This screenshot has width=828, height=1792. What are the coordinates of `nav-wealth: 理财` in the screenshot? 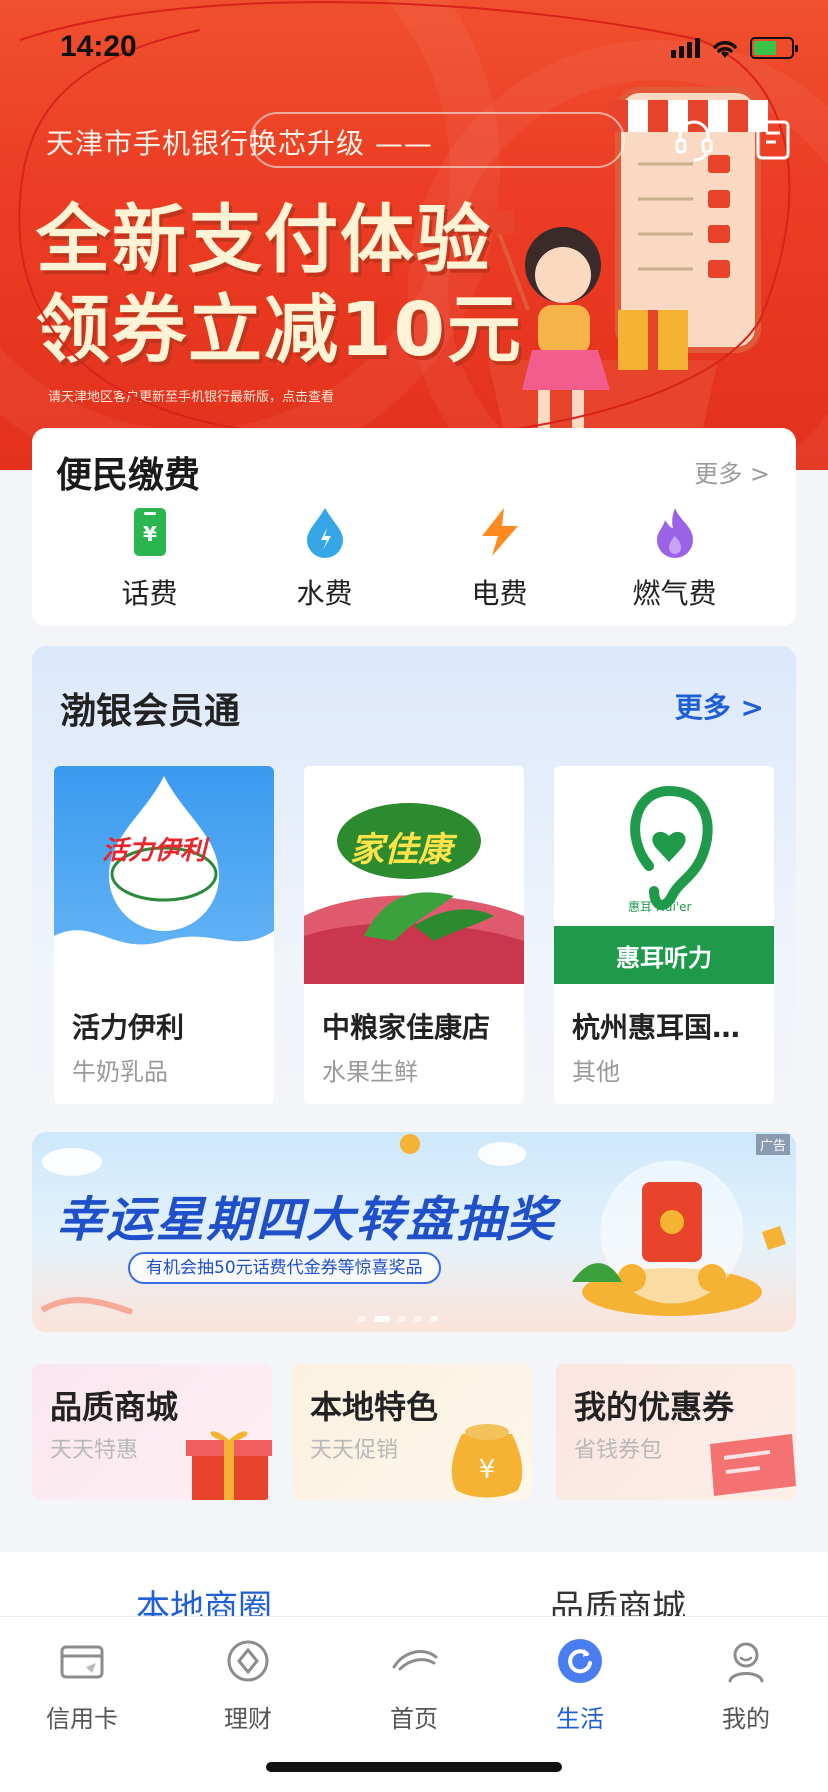 It's located at (248, 1685).